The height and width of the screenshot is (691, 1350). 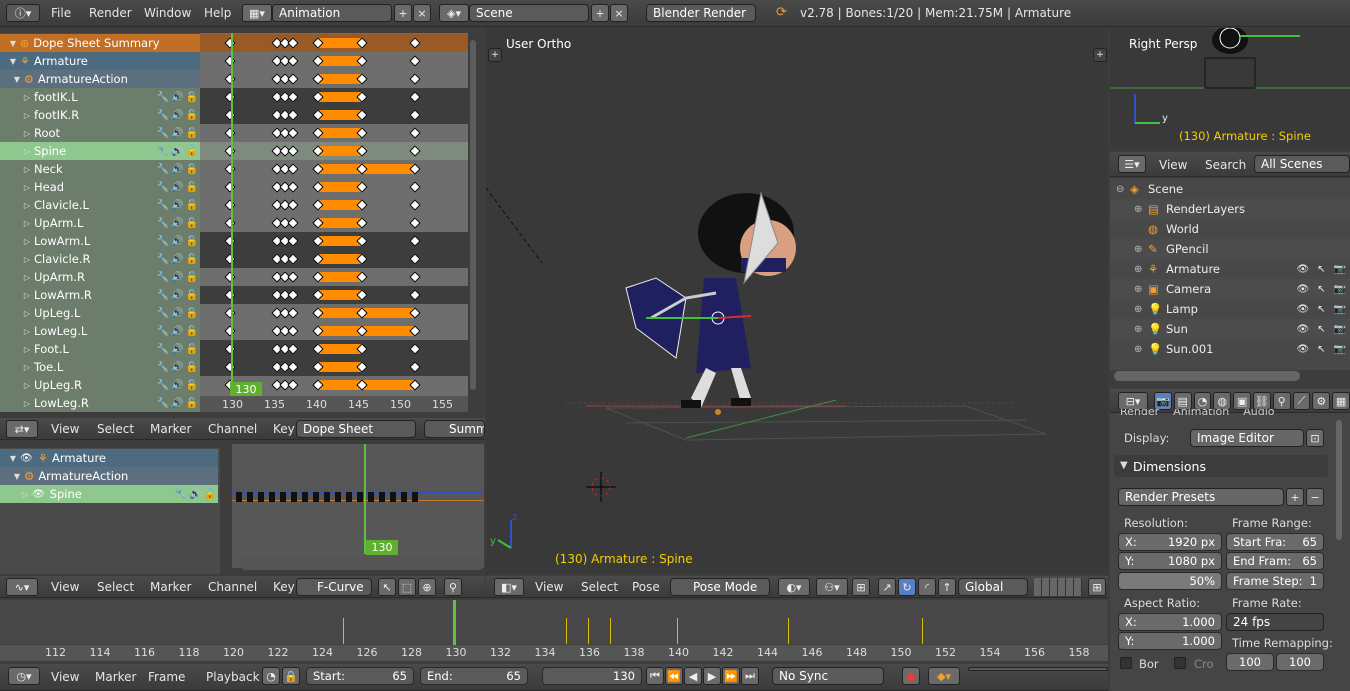 What do you see at coordinates (1230, 229) in the screenshot?
I see `outliner-item-world: ◍ World` at bounding box center [1230, 229].